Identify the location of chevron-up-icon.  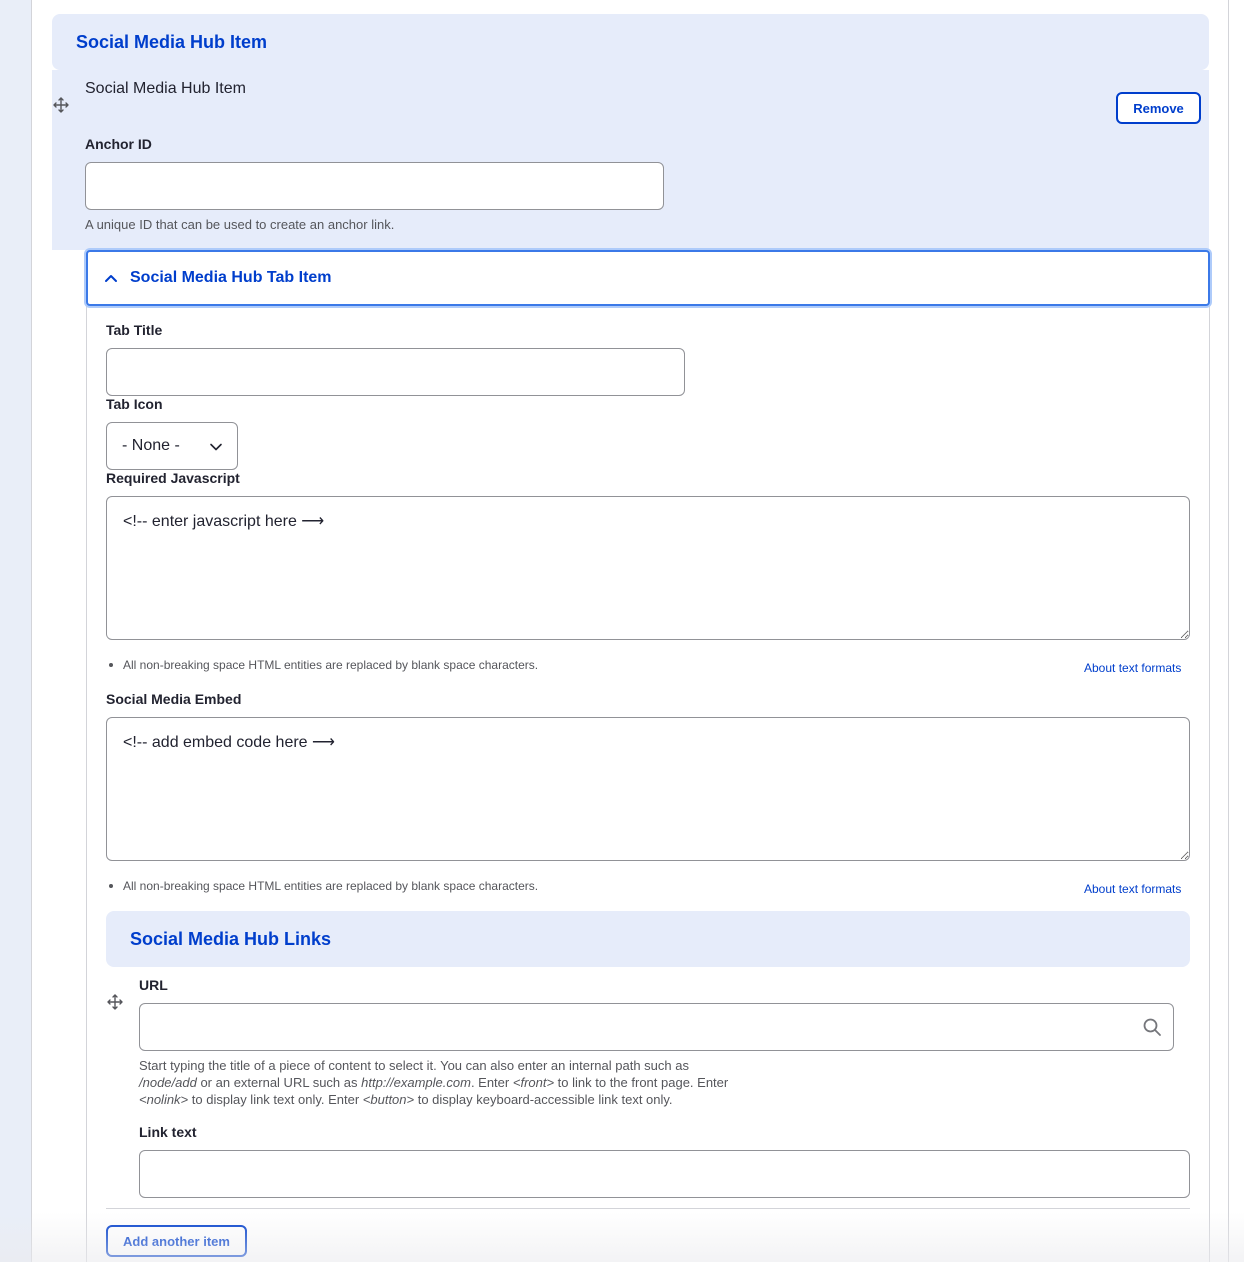
(111, 278).